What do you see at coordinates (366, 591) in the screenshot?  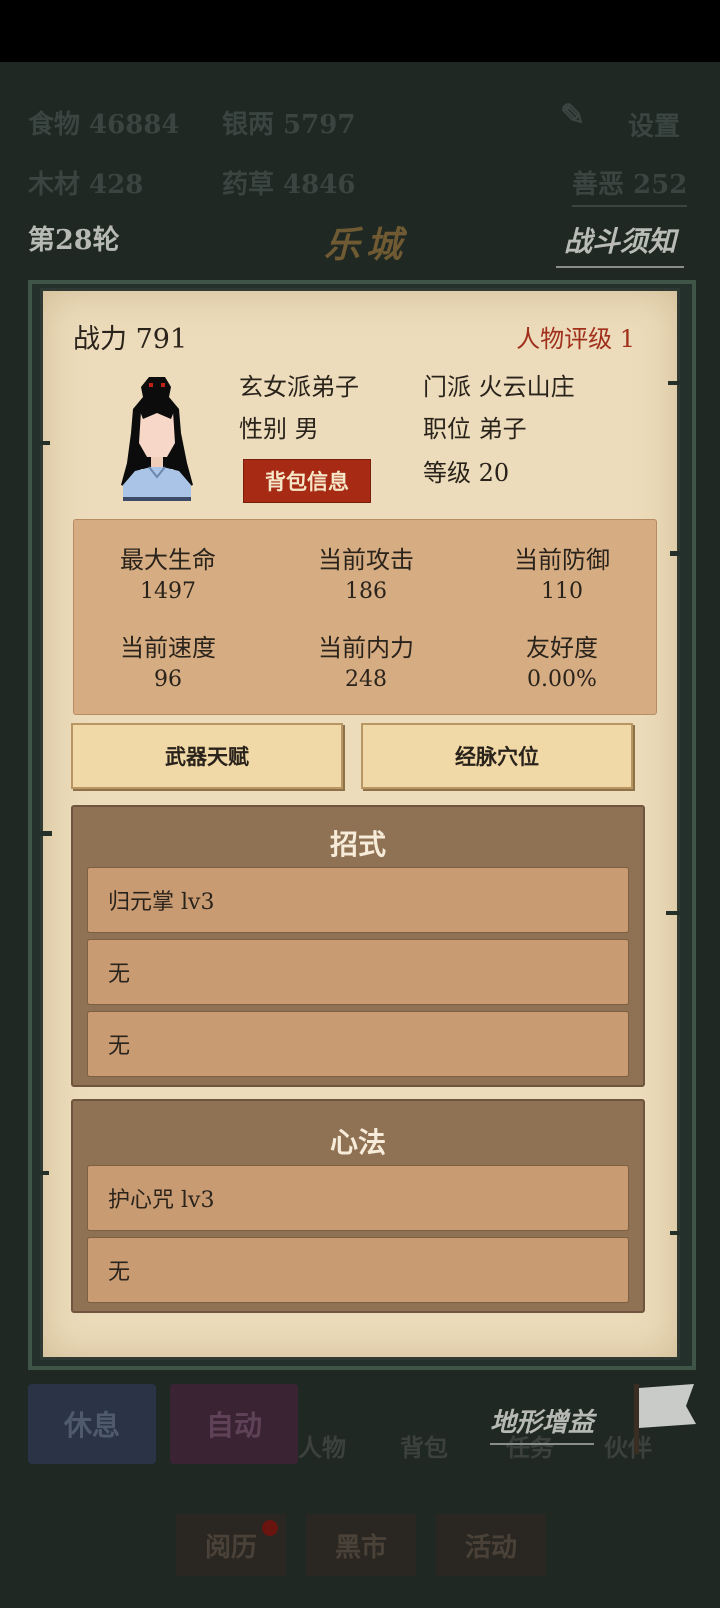 I see `stat-value: 186` at bounding box center [366, 591].